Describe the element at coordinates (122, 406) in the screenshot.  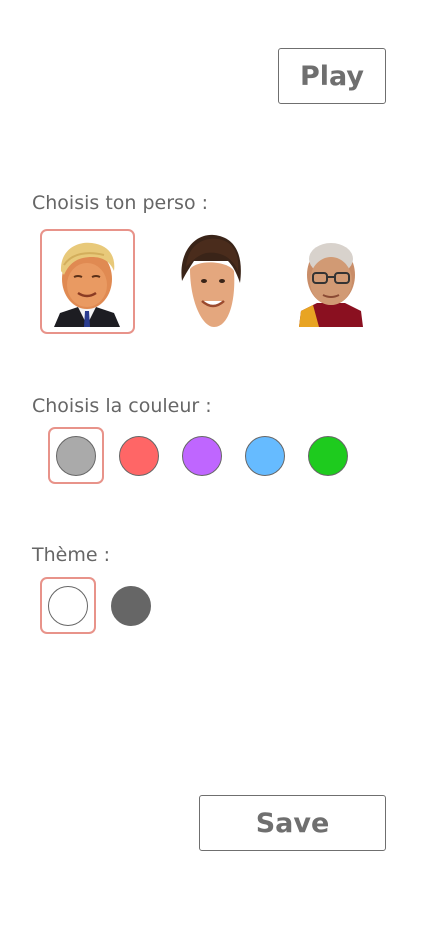
I see `color-section-label: Choisis la couleur :` at that location.